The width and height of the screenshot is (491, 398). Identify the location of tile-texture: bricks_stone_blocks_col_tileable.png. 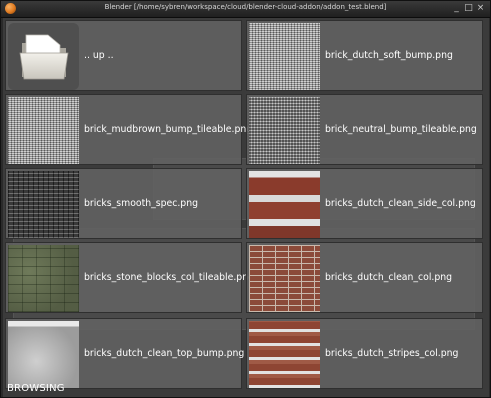
(129, 277).